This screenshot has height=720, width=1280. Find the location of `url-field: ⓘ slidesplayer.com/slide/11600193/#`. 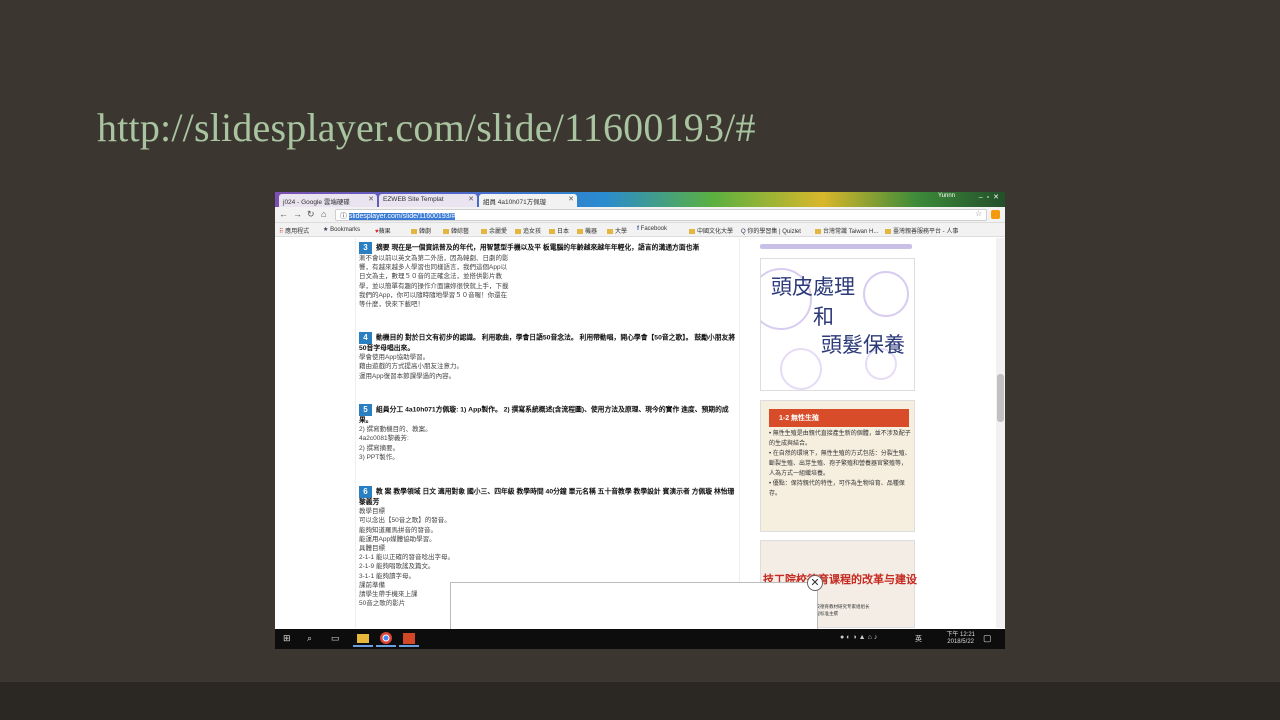

url-field: ⓘ slidesplayer.com/slide/11600193/# is located at coordinates (661, 215).